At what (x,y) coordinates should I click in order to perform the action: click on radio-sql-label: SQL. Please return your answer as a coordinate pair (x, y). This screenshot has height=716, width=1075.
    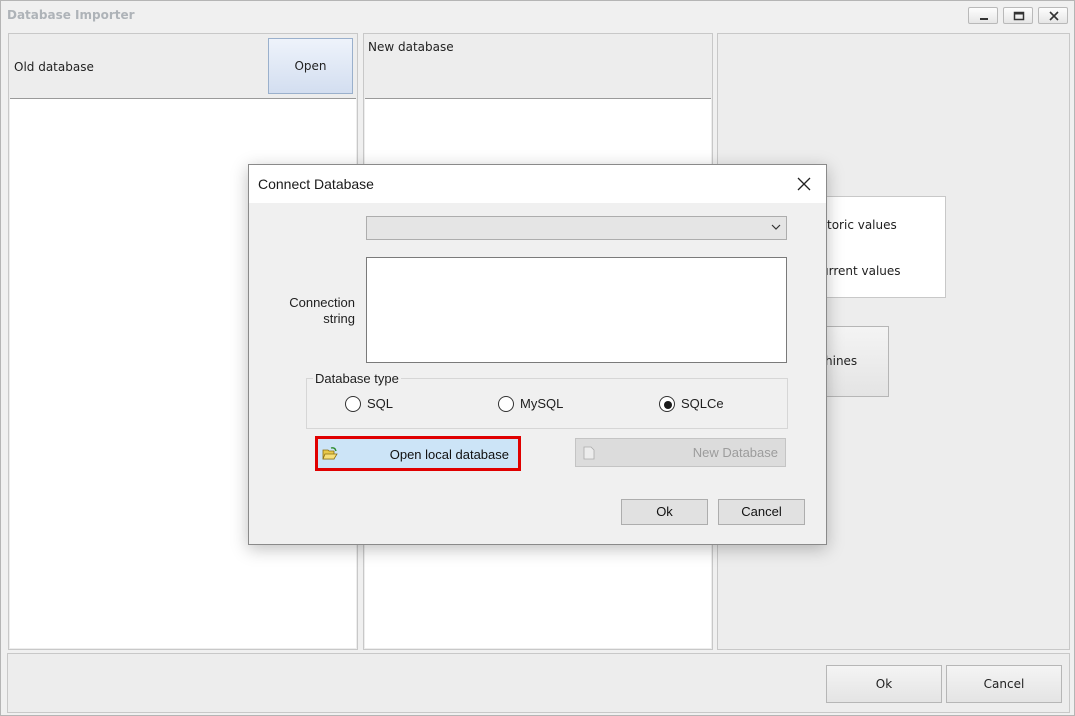
    Looking at the image, I should click on (380, 403).